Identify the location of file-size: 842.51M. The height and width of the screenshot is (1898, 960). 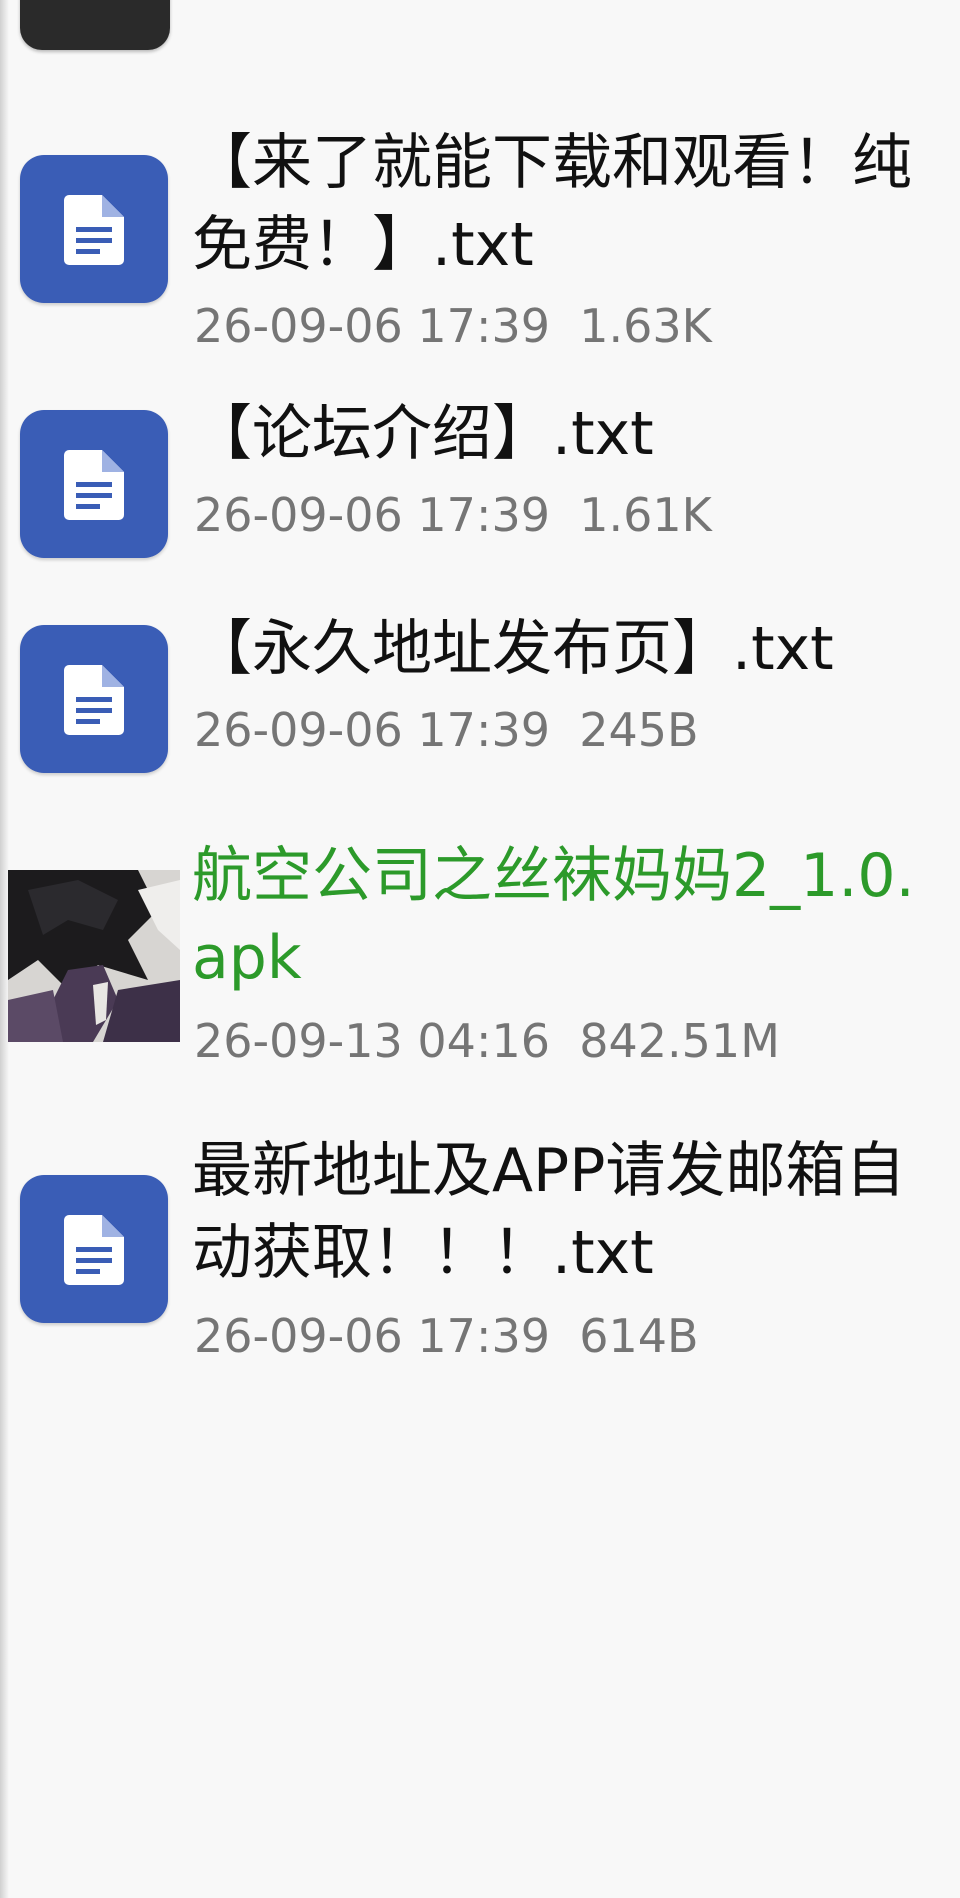
(679, 1041).